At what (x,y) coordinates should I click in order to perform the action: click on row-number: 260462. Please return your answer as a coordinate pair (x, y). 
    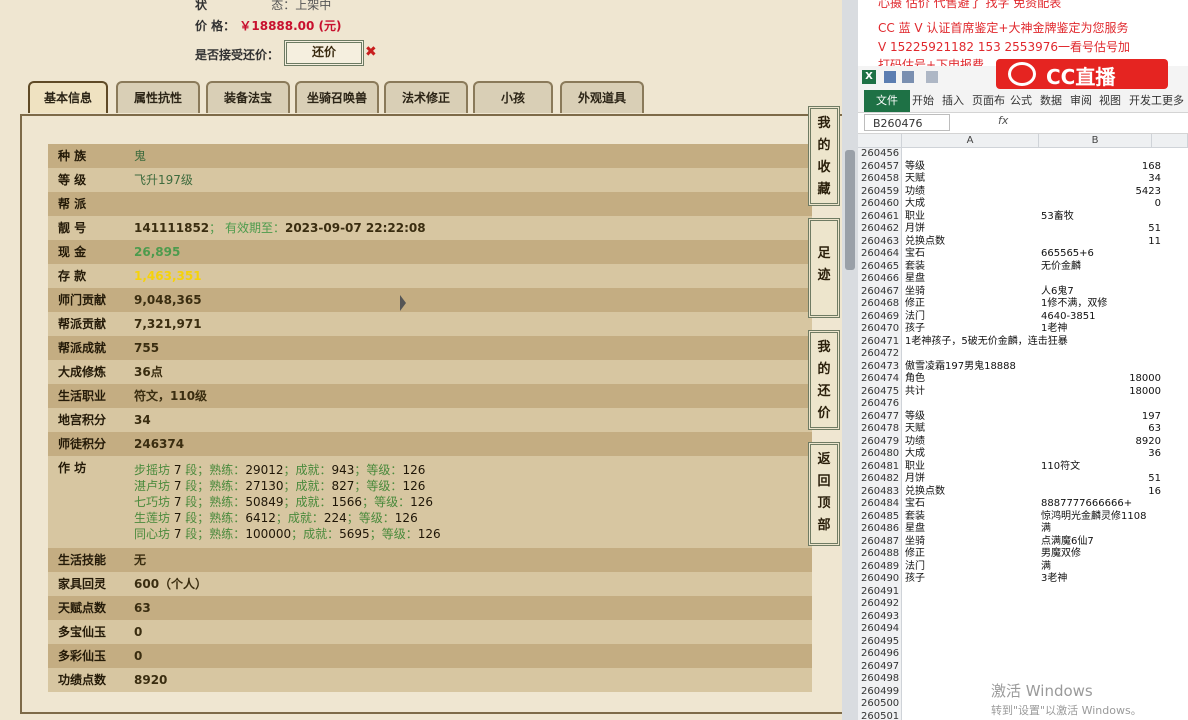
    Looking at the image, I should click on (880, 229).